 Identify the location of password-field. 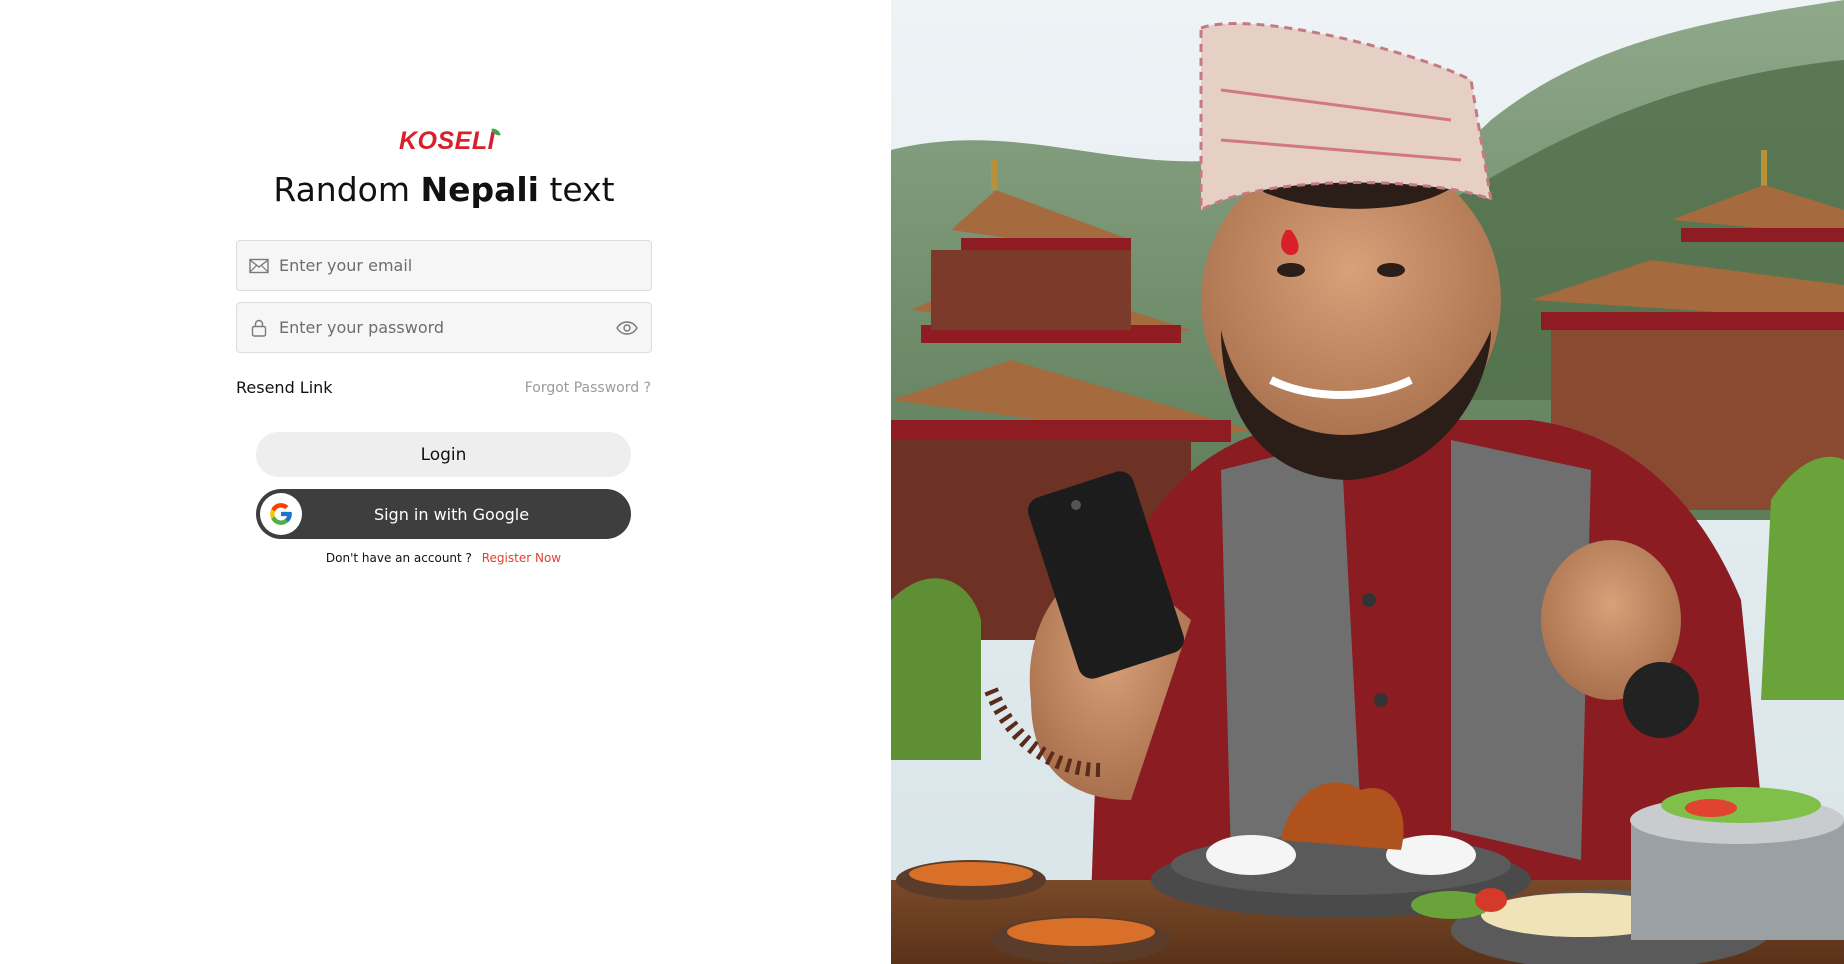
(444, 327).